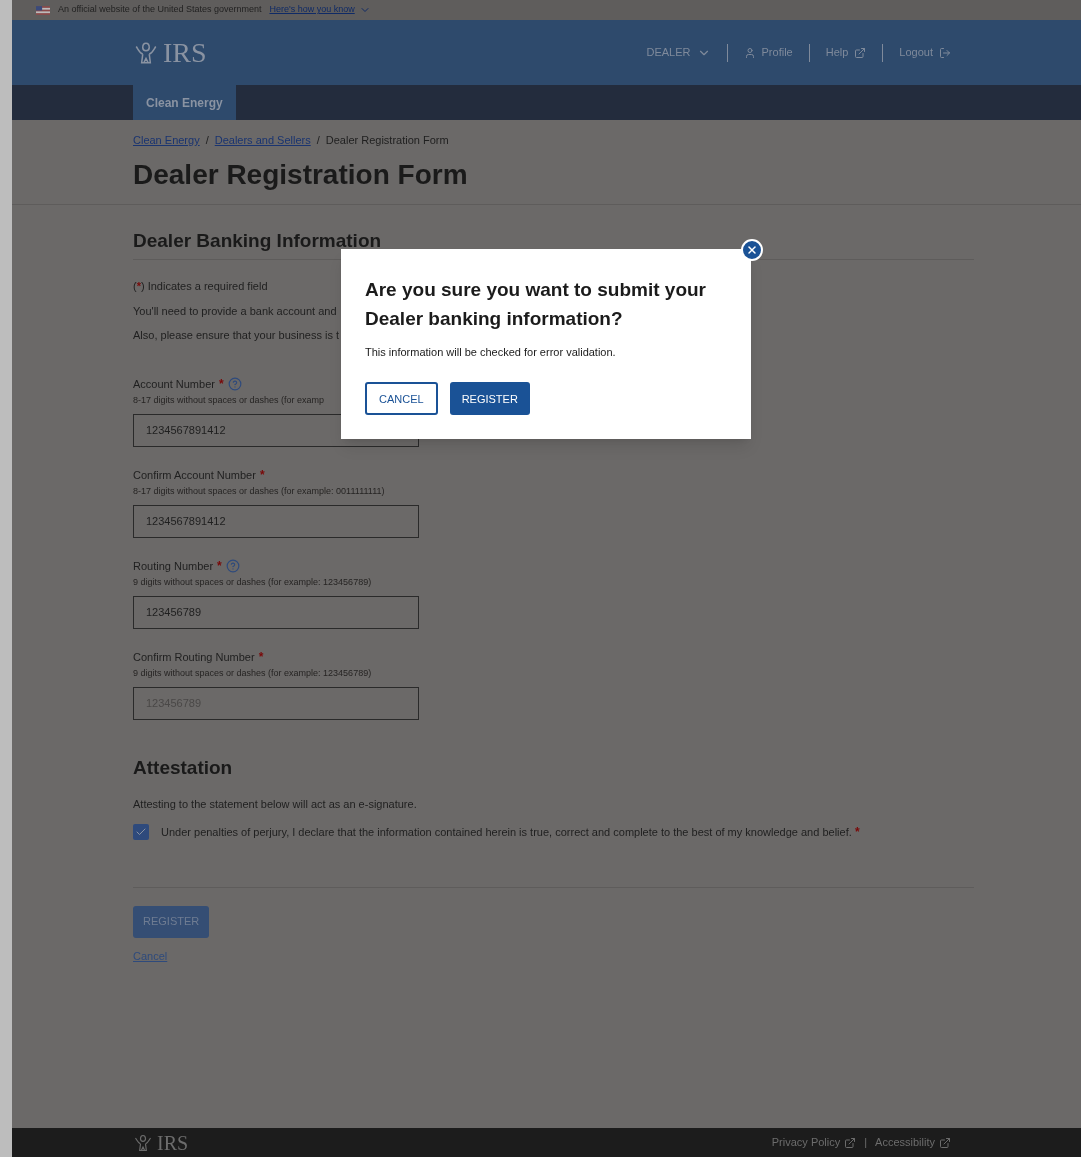 Image resolution: width=1081 pixels, height=1157 pixels. Describe the element at coordinates (768, 52) in the screenshot. I see `header-link: Profile` at that location.